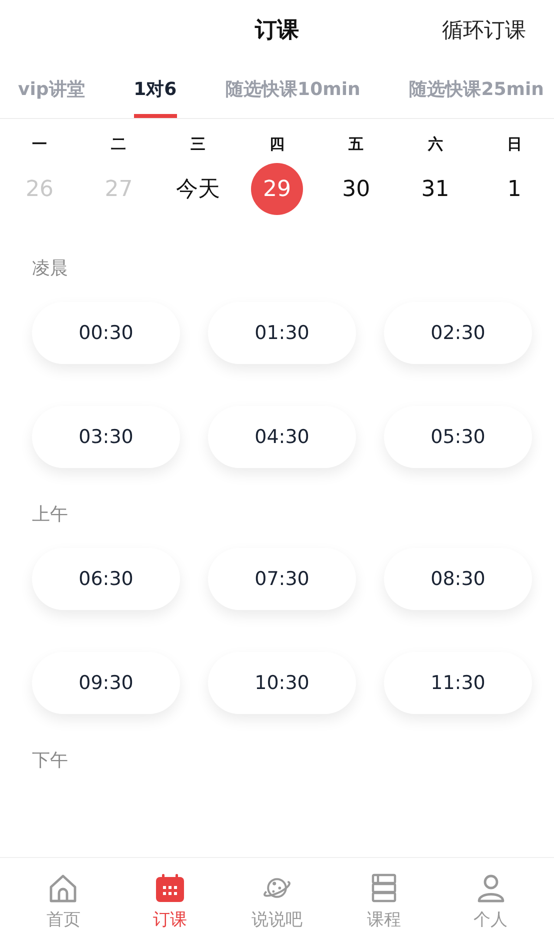 This screenshot has height=944, width=554. I want to click on weekday-label: 五, so click(356, 144).